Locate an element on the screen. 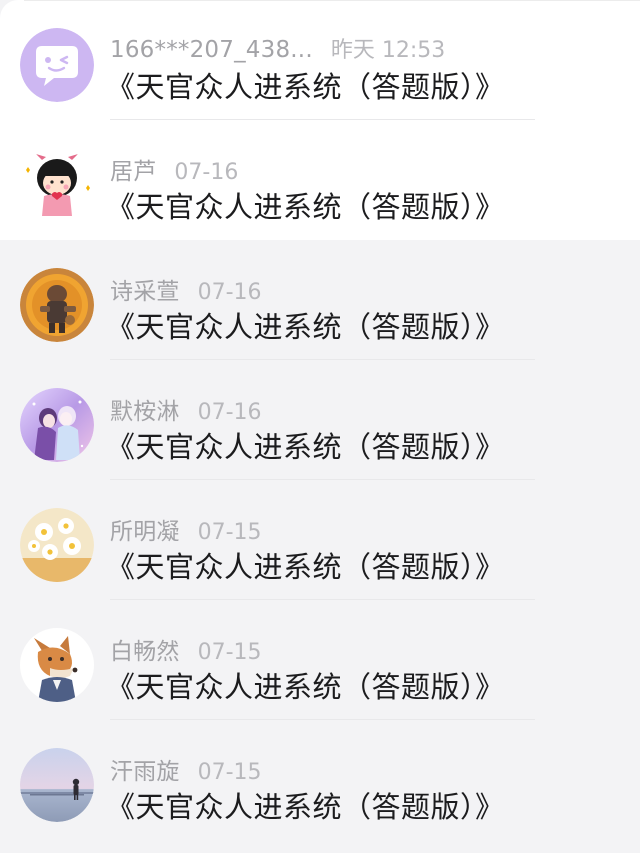 The height and width of the screenshot is (853, 640). sender-name: 默桉淋 is located at coordinates (145, 412).